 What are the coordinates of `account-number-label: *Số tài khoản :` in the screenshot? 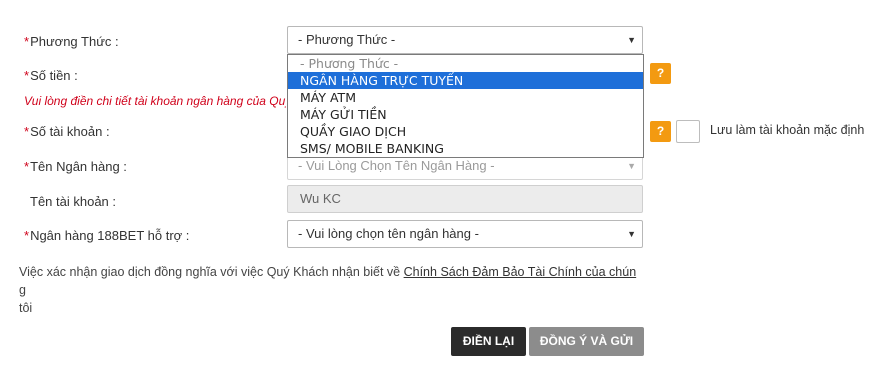 It's located at (67, 131).